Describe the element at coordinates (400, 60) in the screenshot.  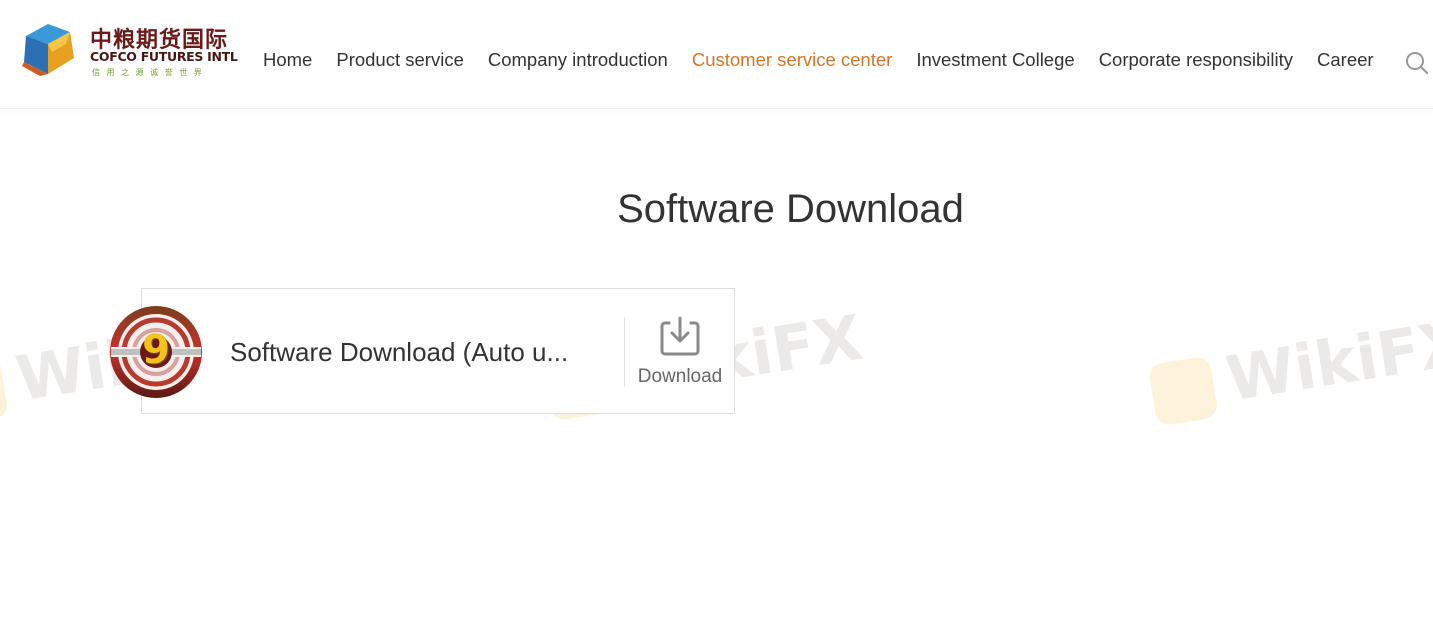
I see `nav-item-product-service: Product service` at that location.